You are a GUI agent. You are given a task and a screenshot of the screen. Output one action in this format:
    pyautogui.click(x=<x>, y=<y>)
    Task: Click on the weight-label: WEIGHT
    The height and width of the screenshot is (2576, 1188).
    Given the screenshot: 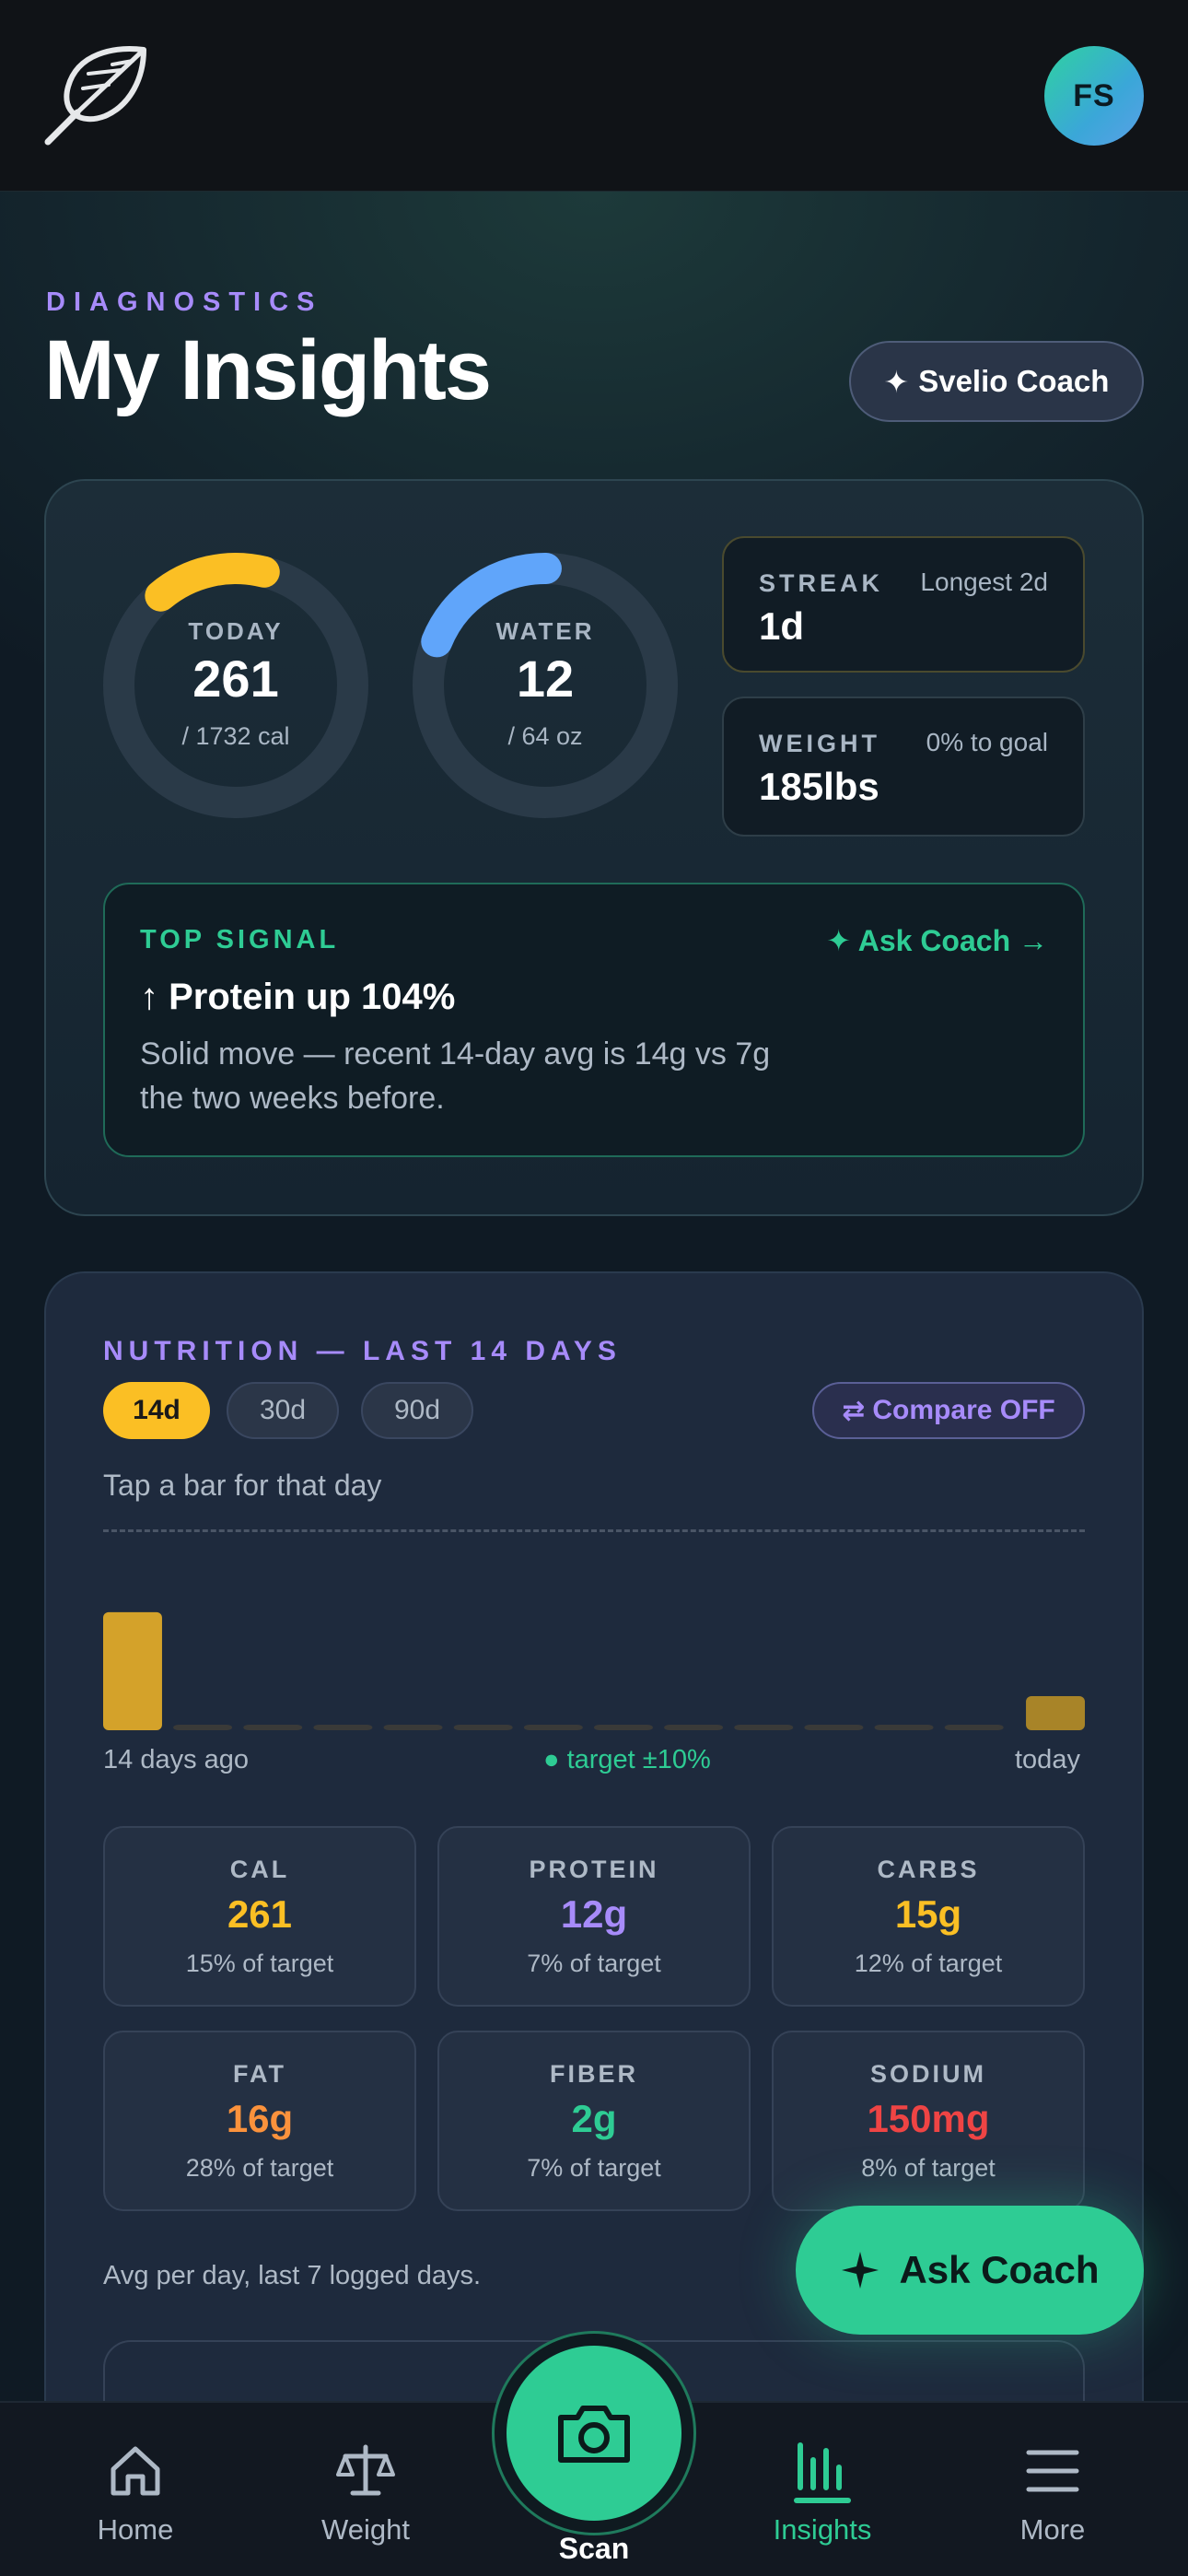 What is the action you would take?
    pyautogui.click(x=819, y=743)
    